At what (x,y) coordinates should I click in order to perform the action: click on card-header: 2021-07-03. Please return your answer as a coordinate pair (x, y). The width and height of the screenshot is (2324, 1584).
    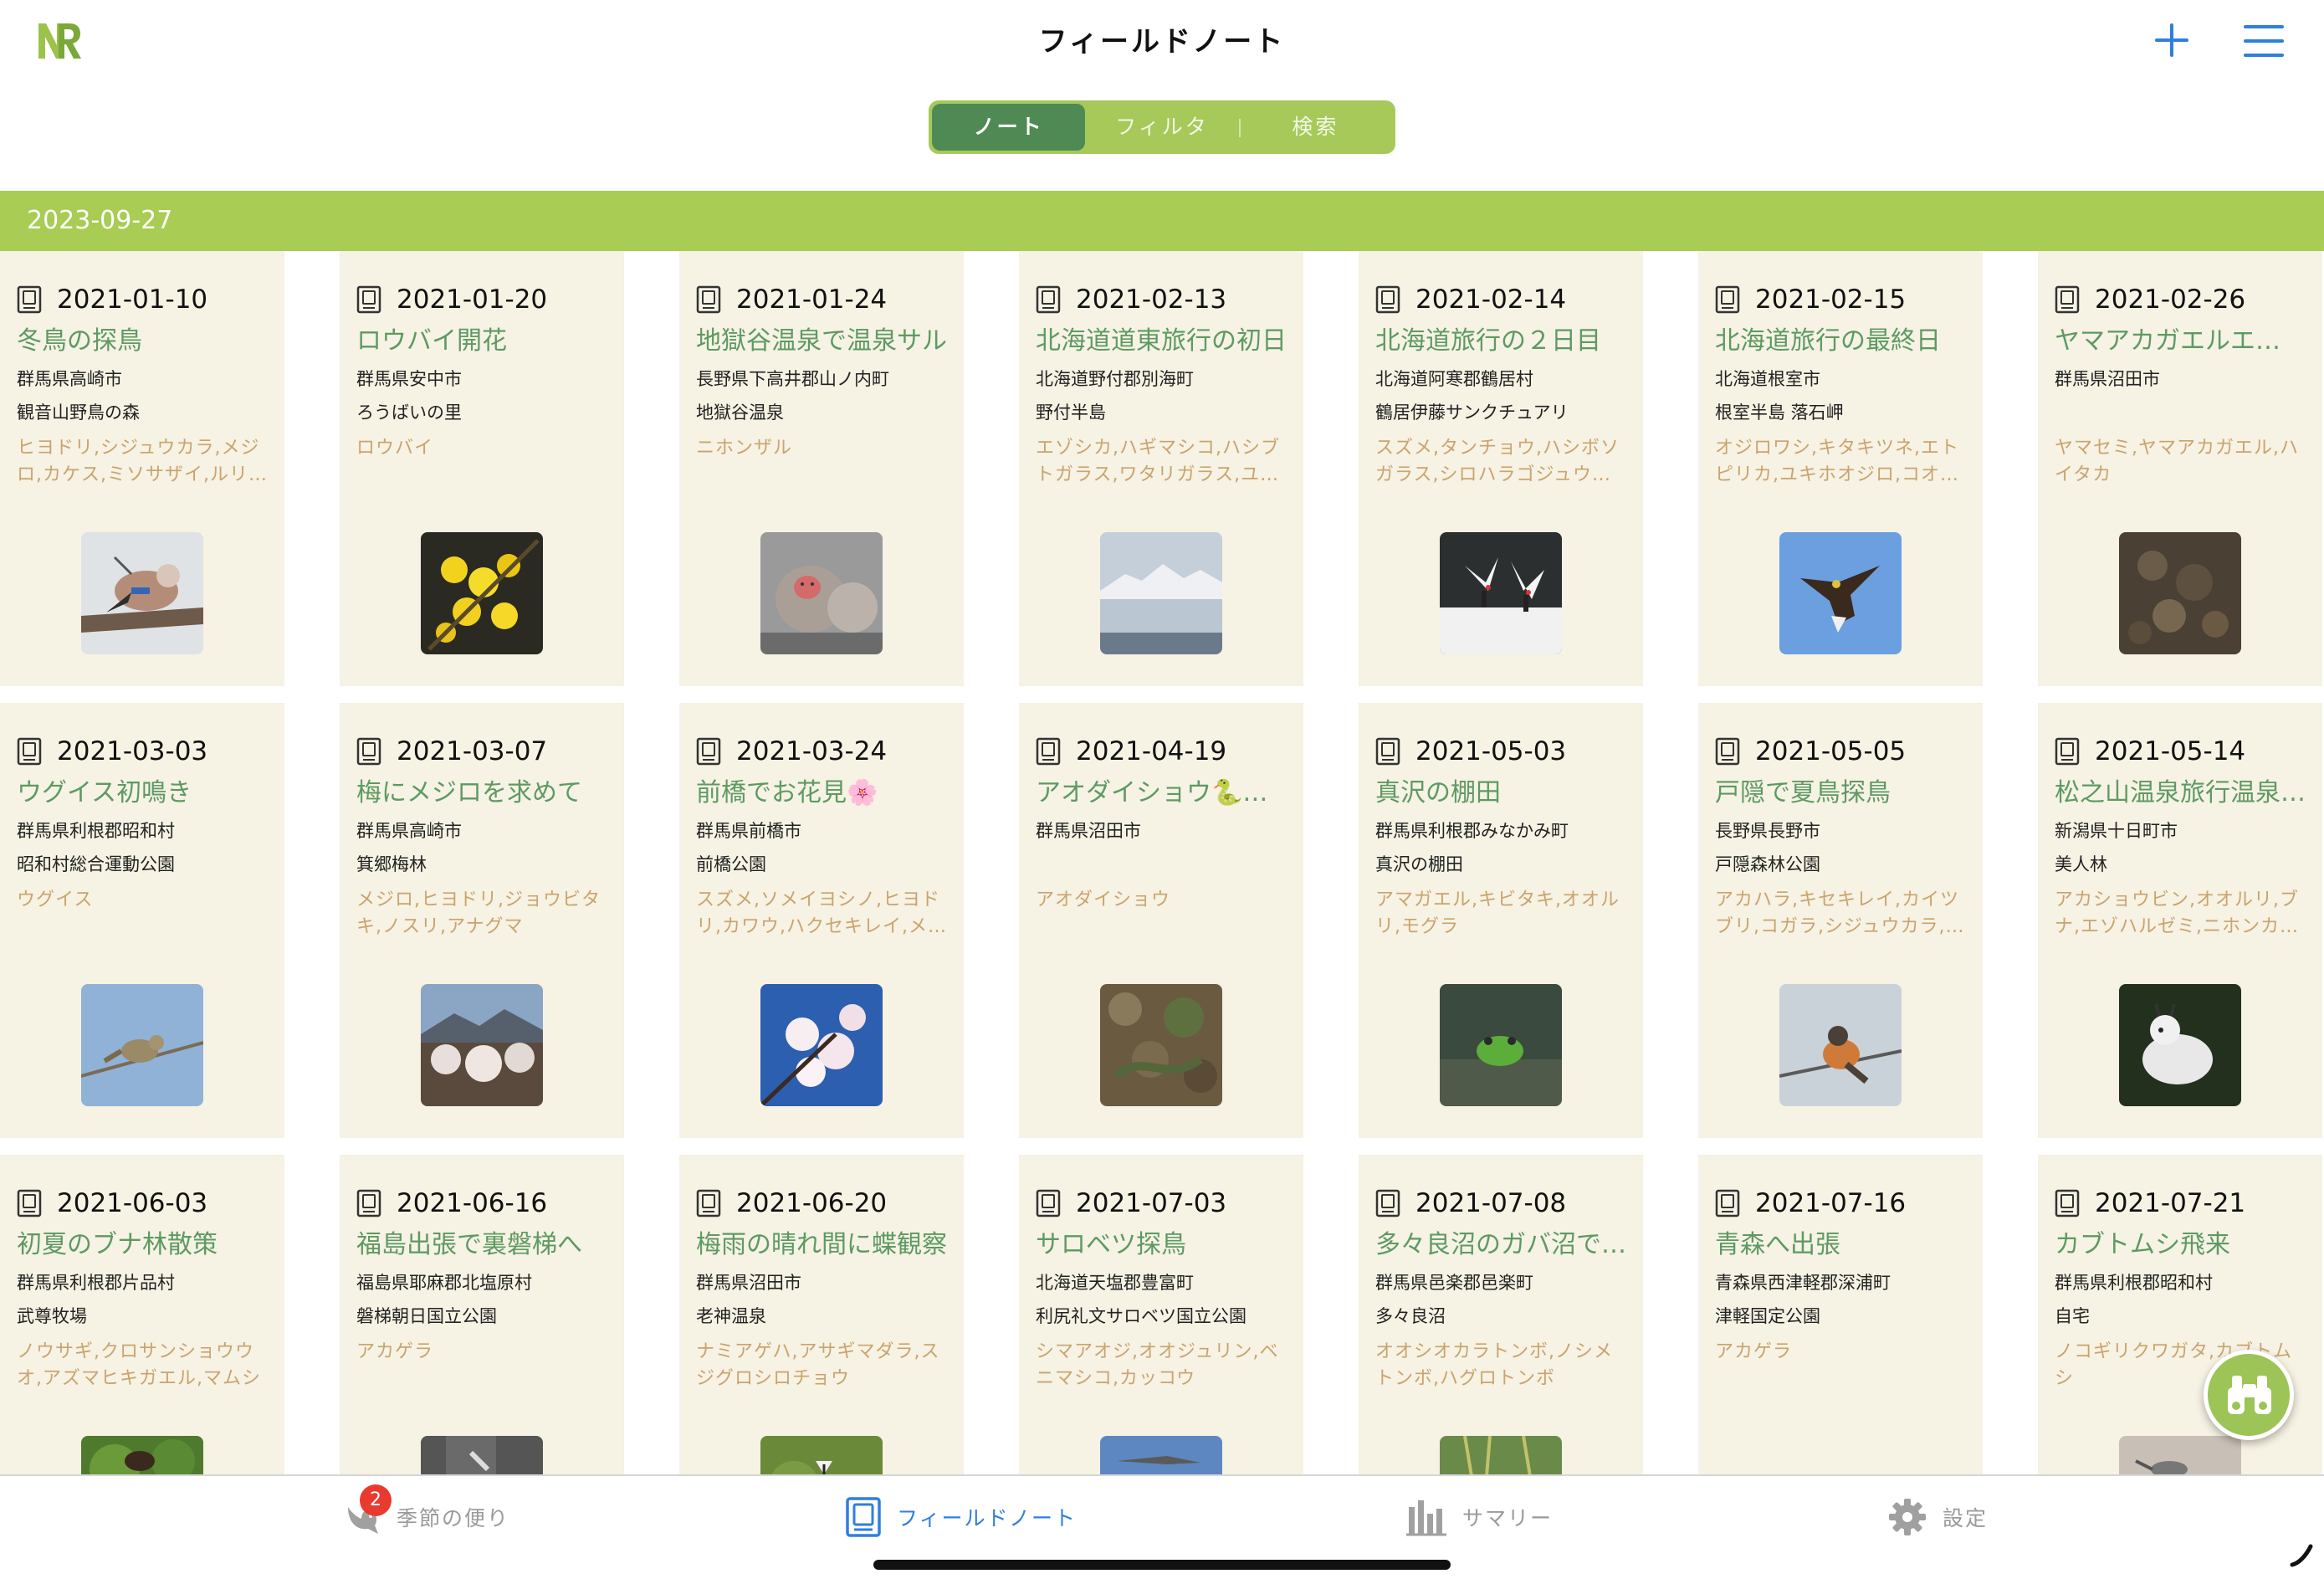
    Looking at the image, I should click on (1162, 1203).